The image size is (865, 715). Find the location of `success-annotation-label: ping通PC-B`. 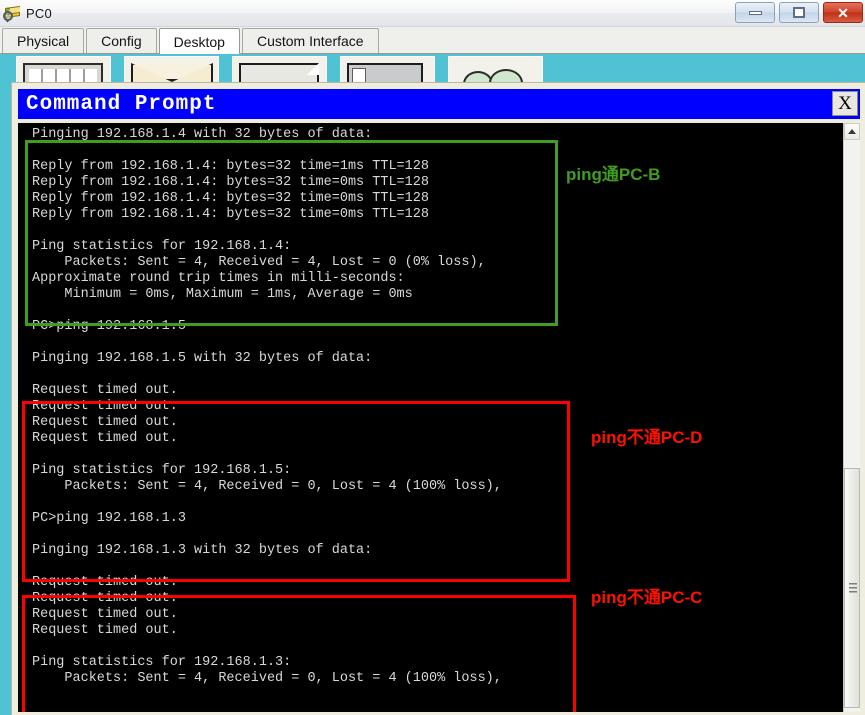

success-annotation-label: ping通PC-B is located at coordinates (613, 174).